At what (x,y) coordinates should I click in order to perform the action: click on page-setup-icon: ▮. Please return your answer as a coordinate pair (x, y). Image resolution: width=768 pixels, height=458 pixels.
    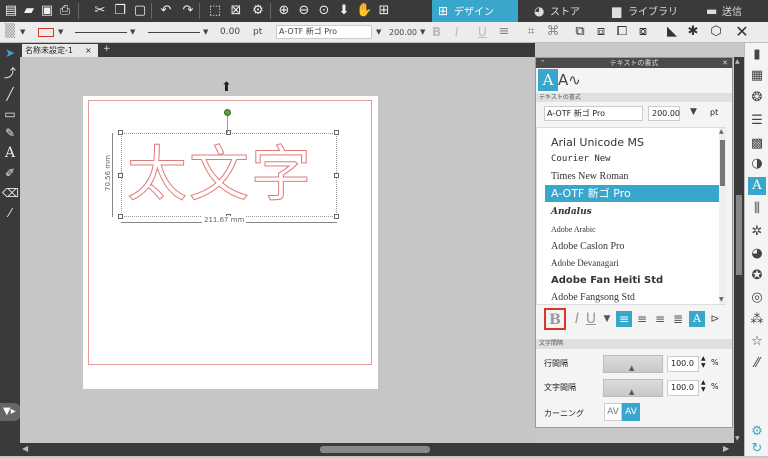
    Looking at the image, I should click on (757, 55).